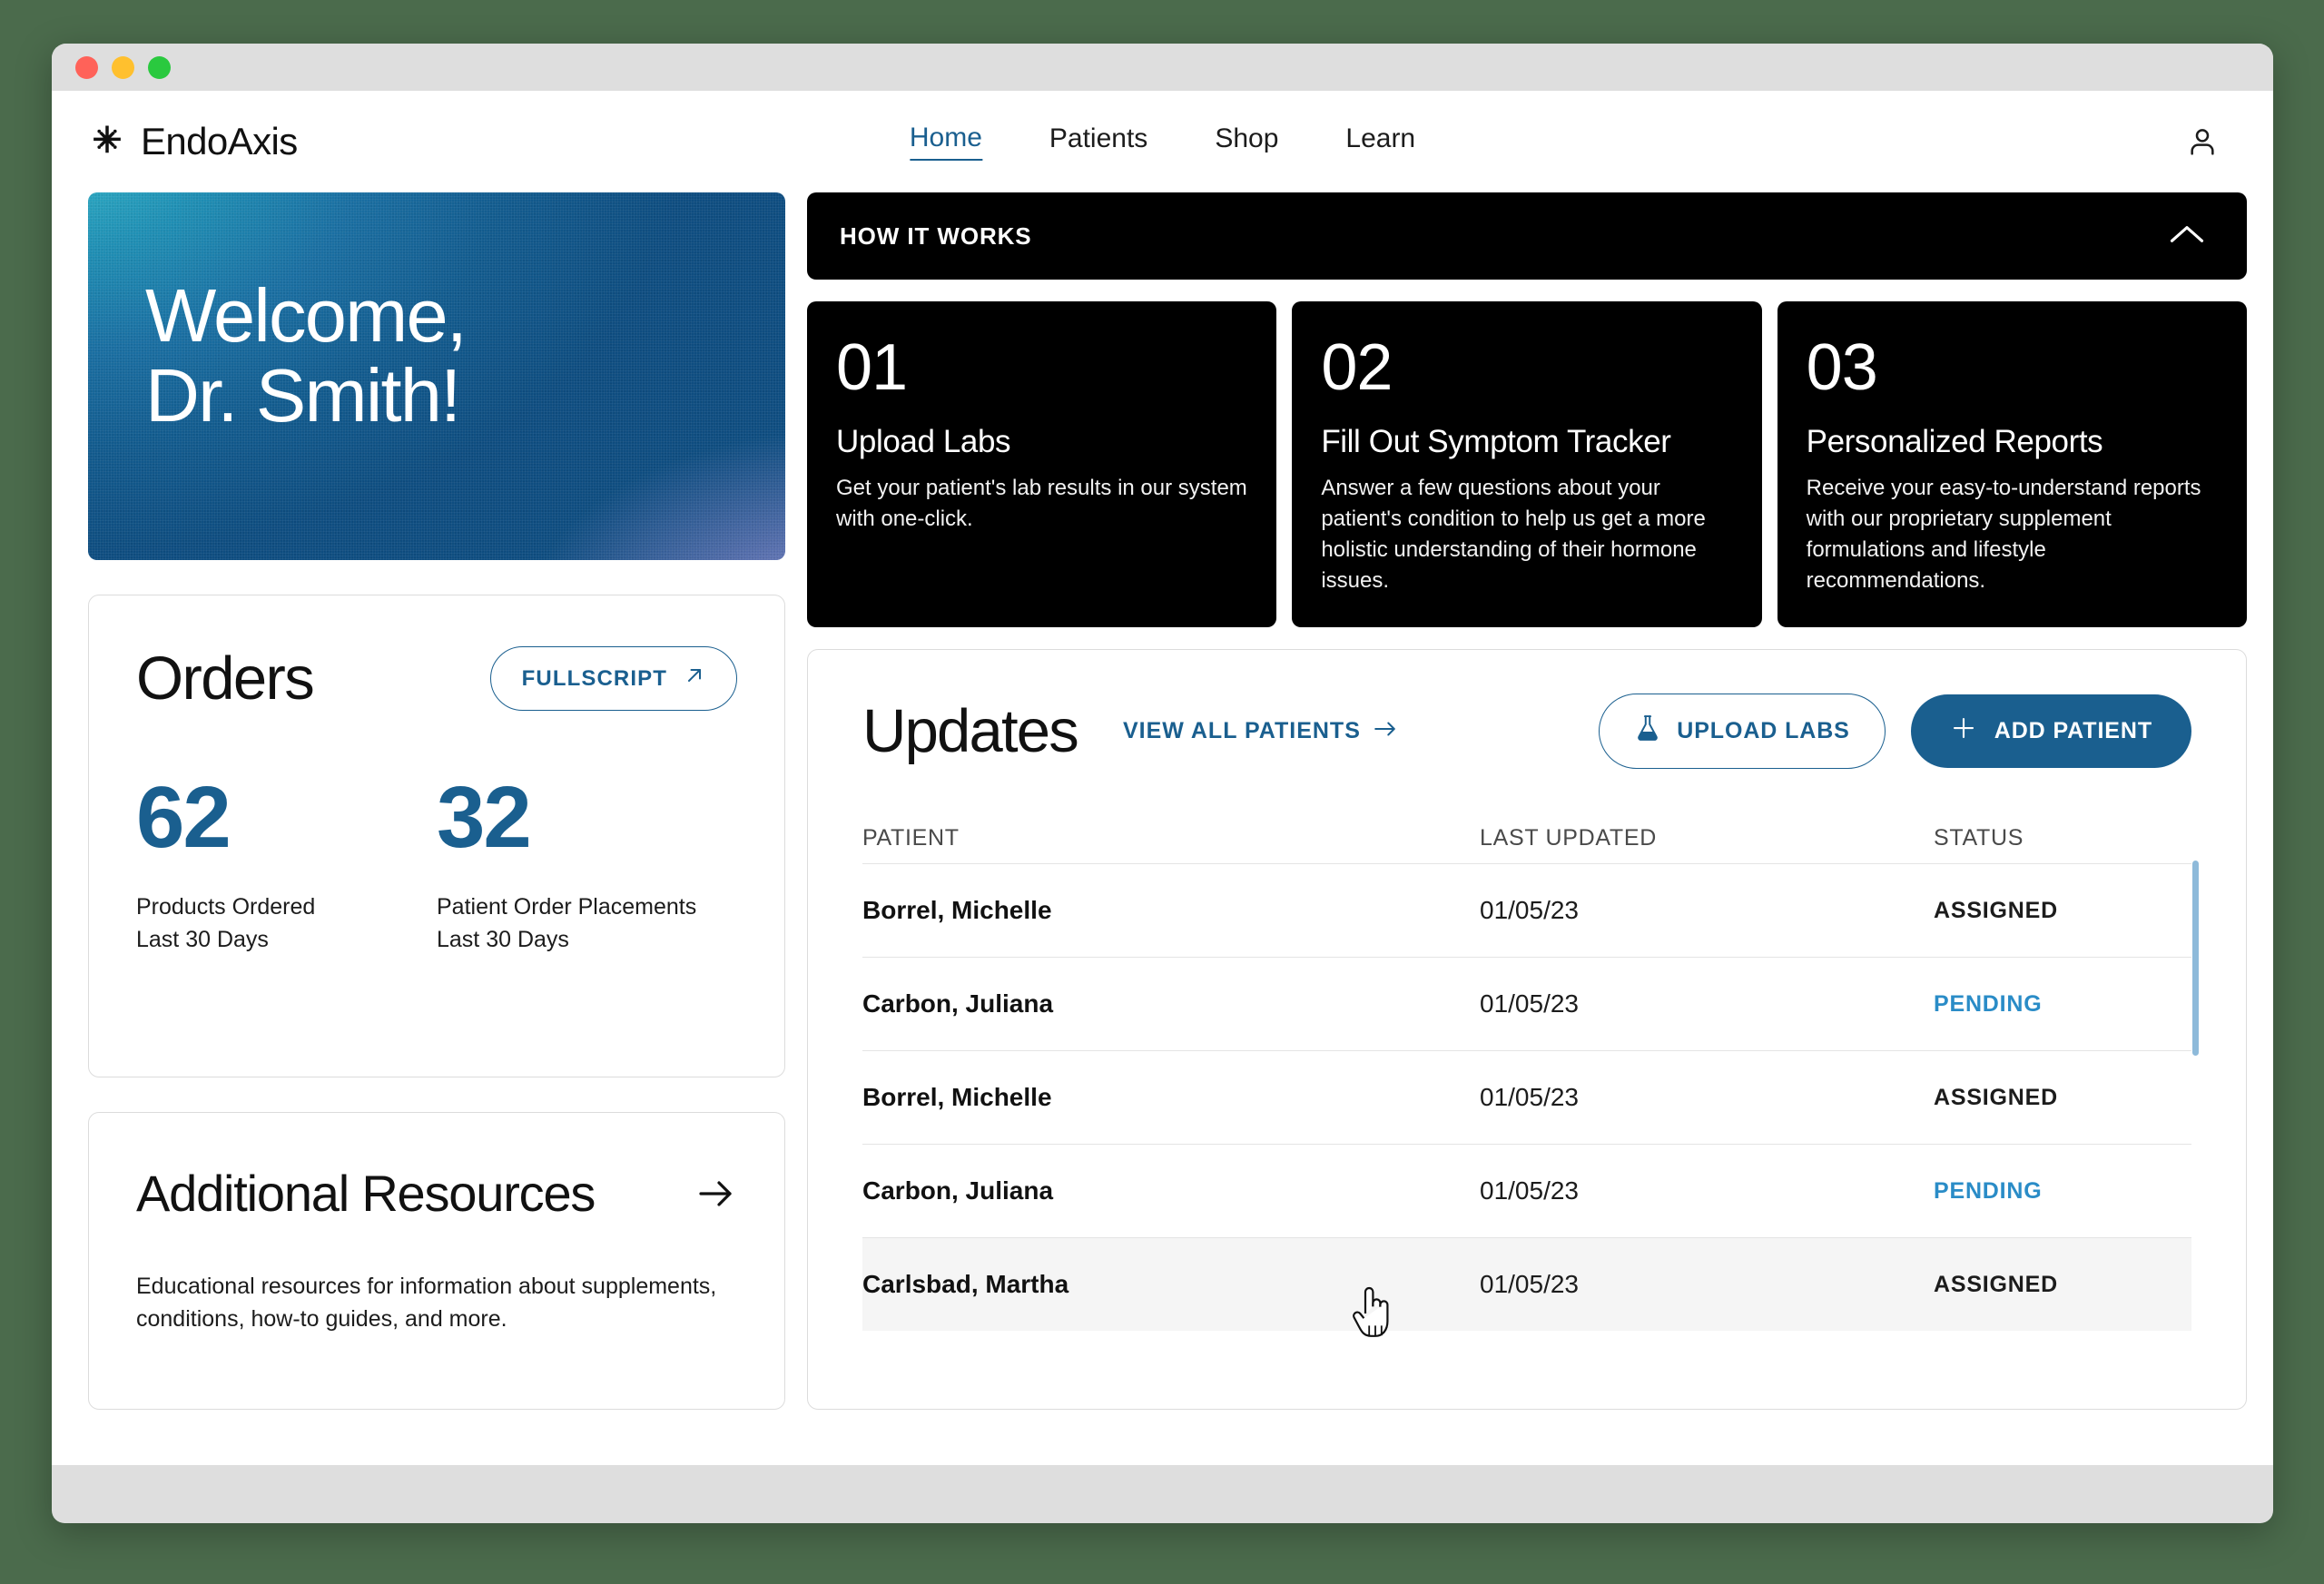 The height and width of the screenshot is (1584, 2324). What do you see at coordinates (1979, 837) in the screenshot?
I see `column-header-status: STATUS` at bounding box center [1979, 837].